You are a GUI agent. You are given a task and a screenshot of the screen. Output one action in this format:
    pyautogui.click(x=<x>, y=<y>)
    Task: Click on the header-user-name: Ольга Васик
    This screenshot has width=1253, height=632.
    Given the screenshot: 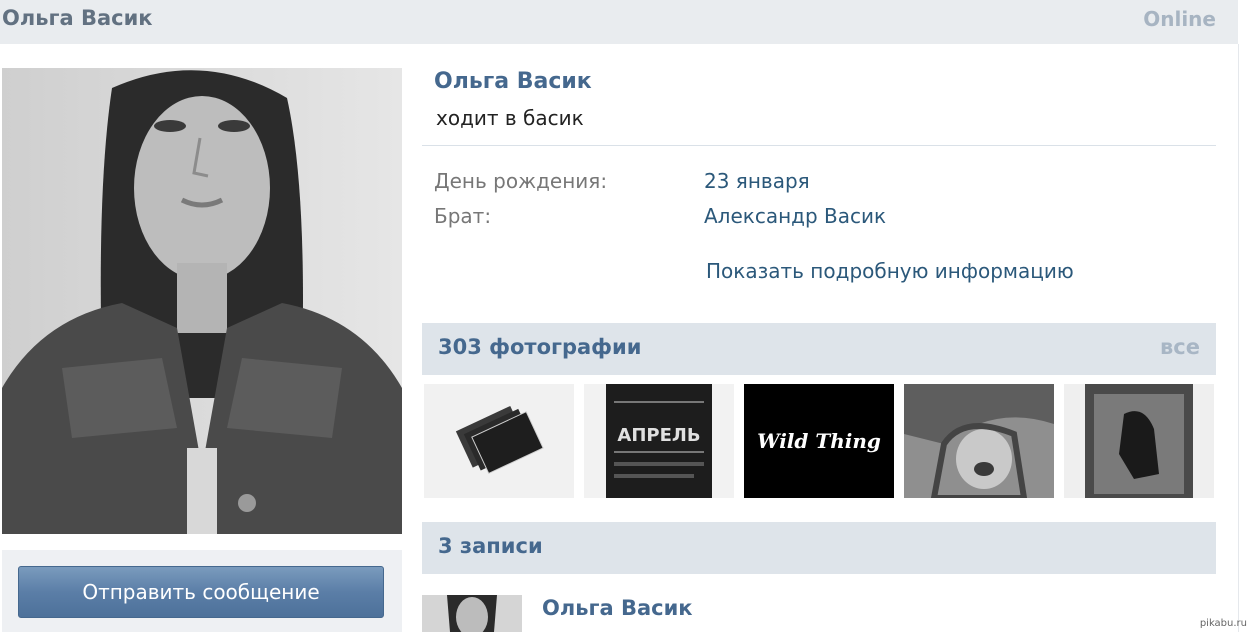 What is the action you would take?
    pyautogui.click(x=77, y=18)
    